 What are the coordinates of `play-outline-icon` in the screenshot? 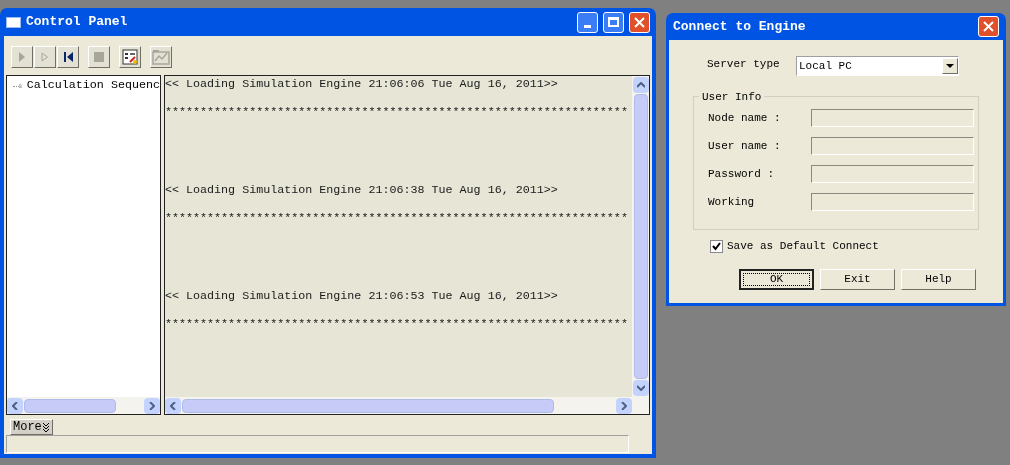 It's located at (45, 57).